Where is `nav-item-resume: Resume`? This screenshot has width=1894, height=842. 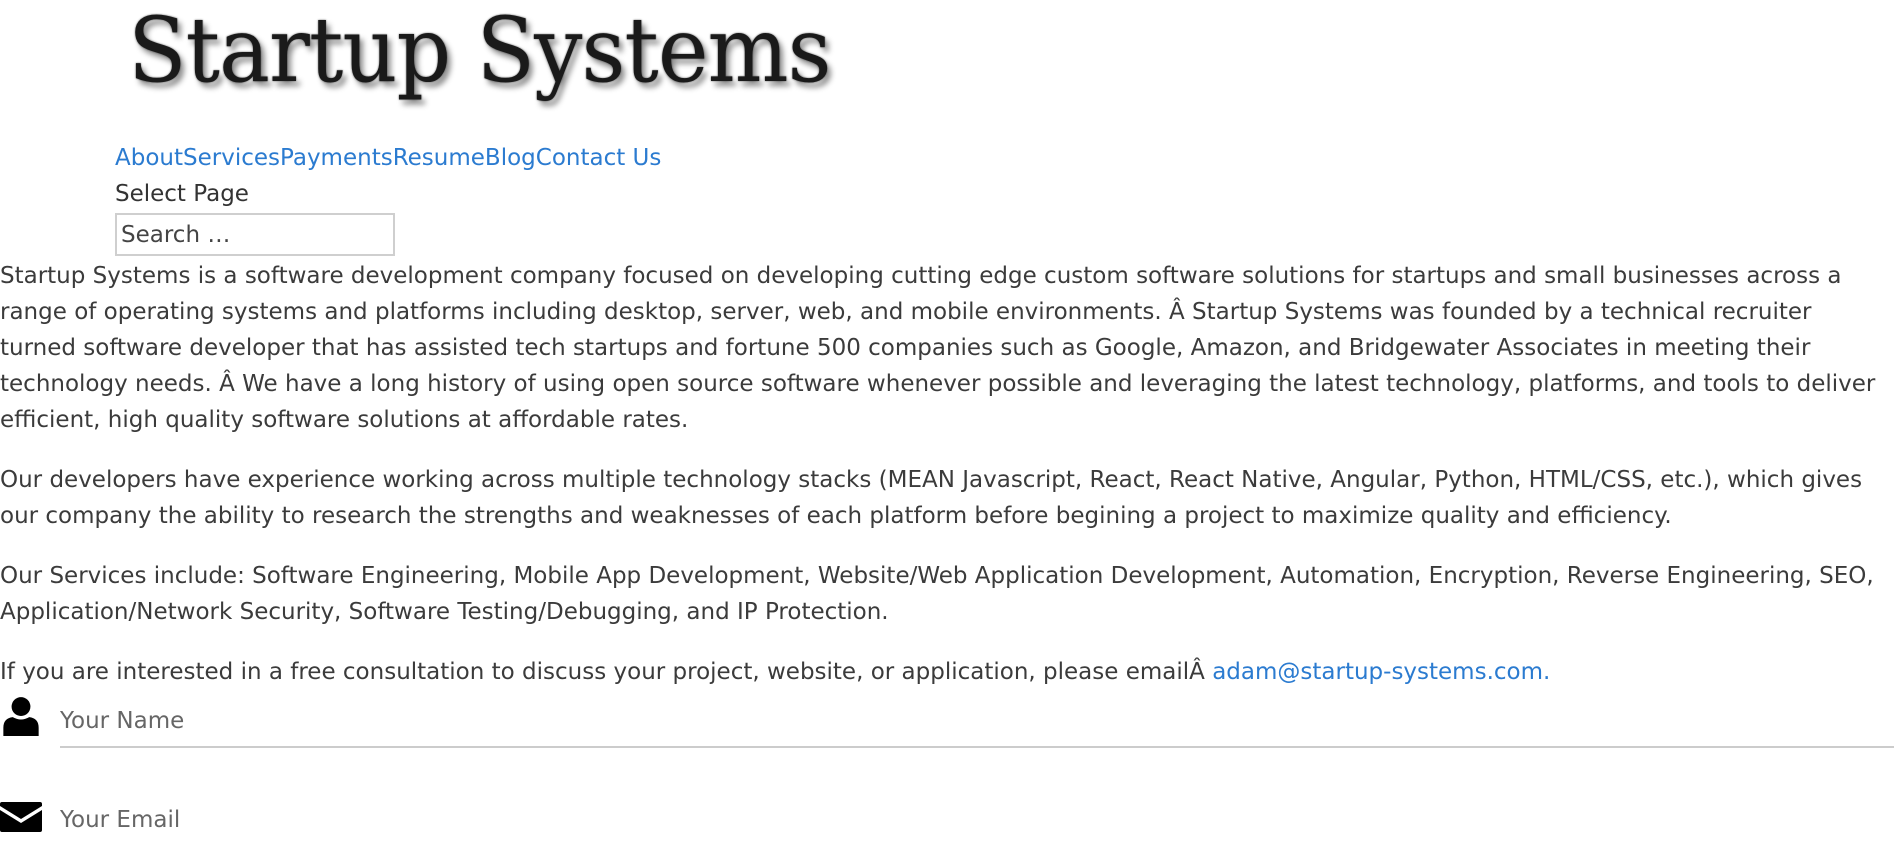 nav-item-resume: Resume is located at coordinates (439, 158).